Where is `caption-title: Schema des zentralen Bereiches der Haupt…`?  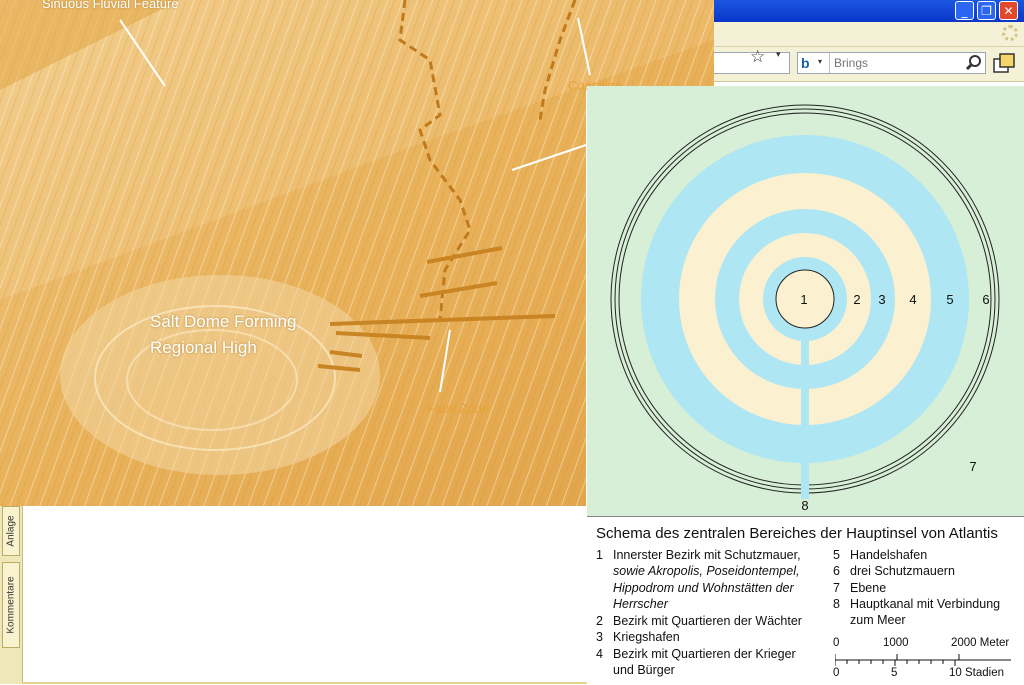 caption-title: Schema des zentralen Bereiches der Haupt… is located at coordinates (797, 533).